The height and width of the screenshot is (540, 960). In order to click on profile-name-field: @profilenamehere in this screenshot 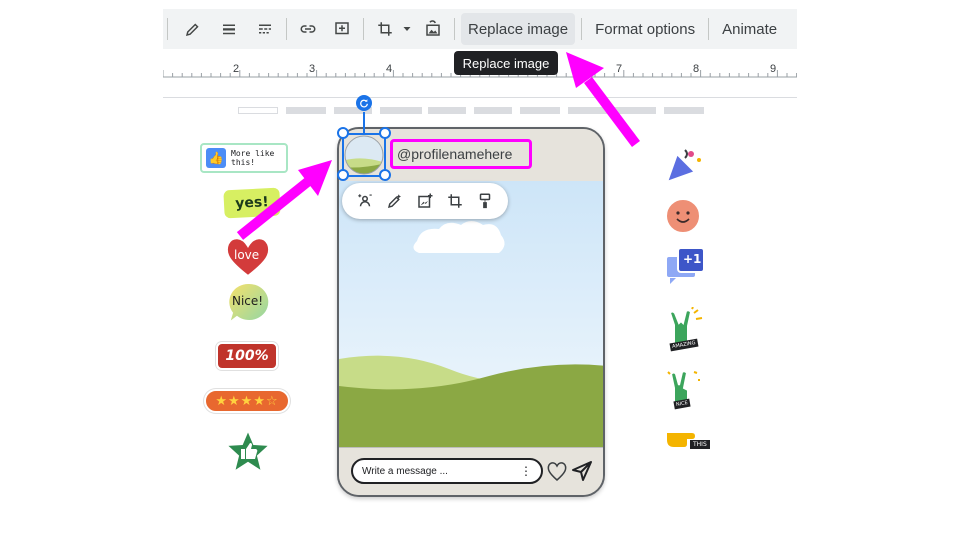, I will do `click(461, 154)`.